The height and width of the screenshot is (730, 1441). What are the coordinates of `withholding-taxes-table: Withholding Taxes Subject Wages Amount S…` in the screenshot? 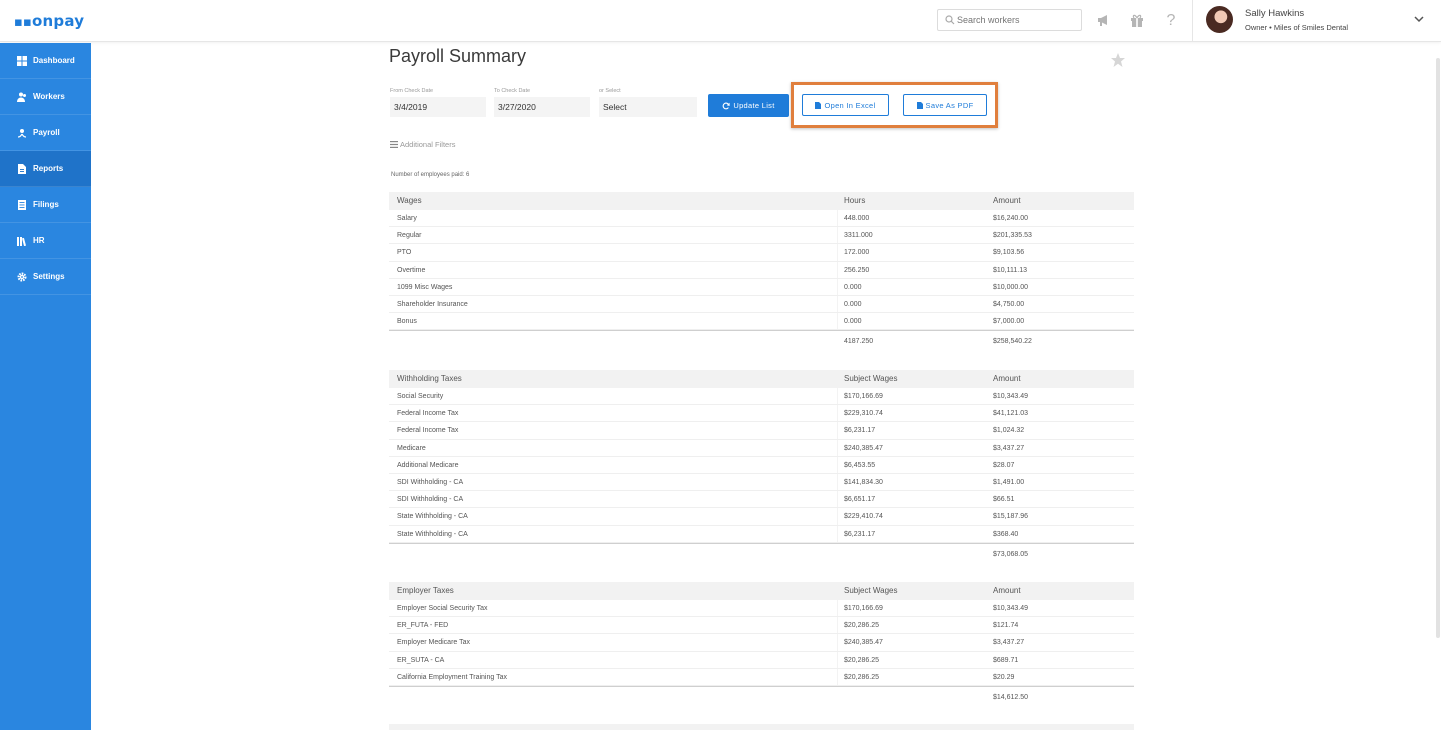 It's located at (761, 467).